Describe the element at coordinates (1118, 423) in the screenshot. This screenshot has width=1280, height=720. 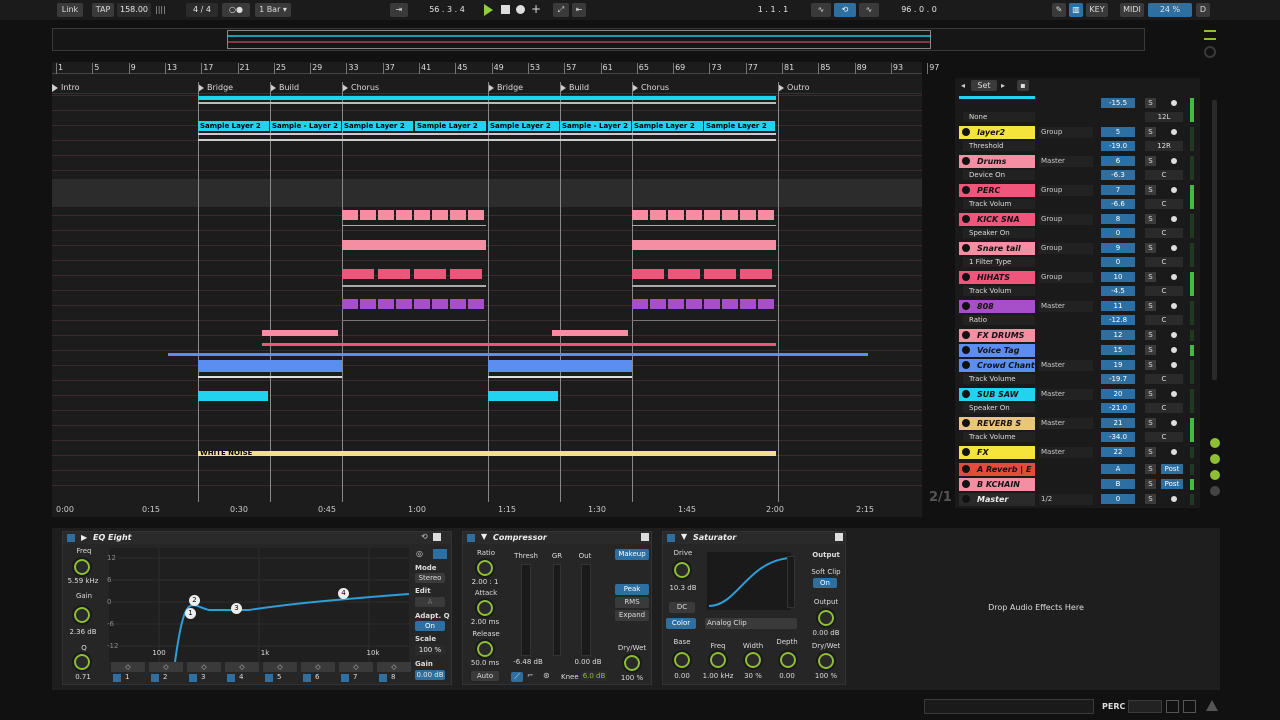
I see `track-number: 21` at that location.